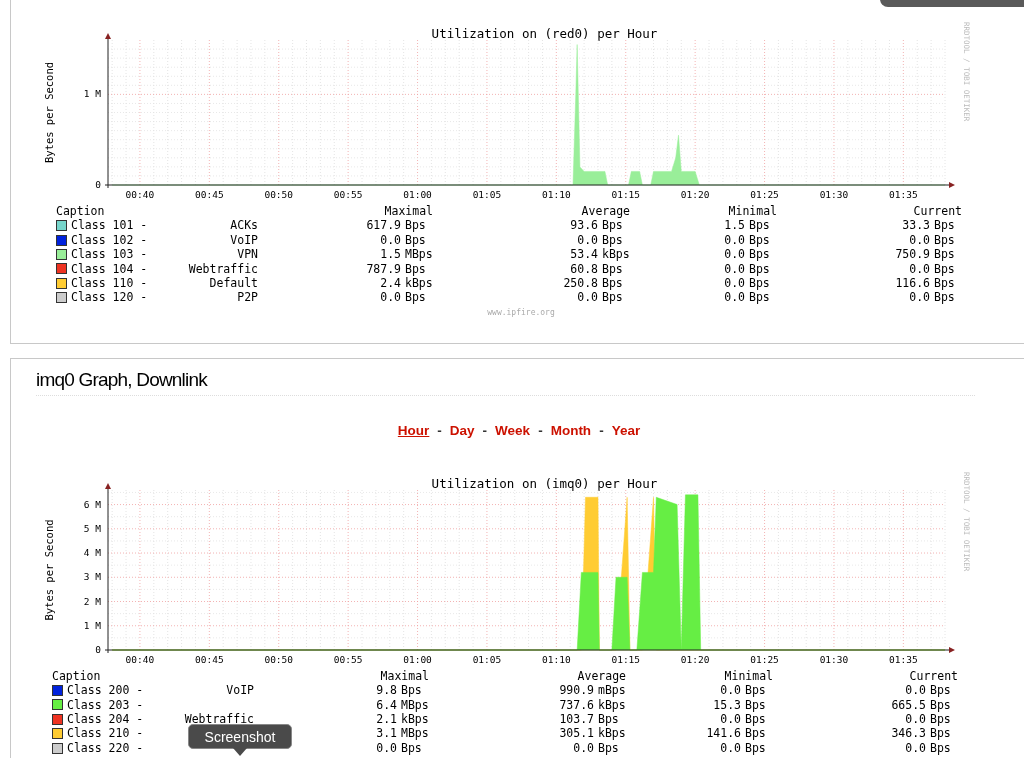 The image size is (1024, 758). What do you see at coordinates (383, 269) in the screenshot?
I see `stat-value: 787.9` at bounding box center [383, 269].